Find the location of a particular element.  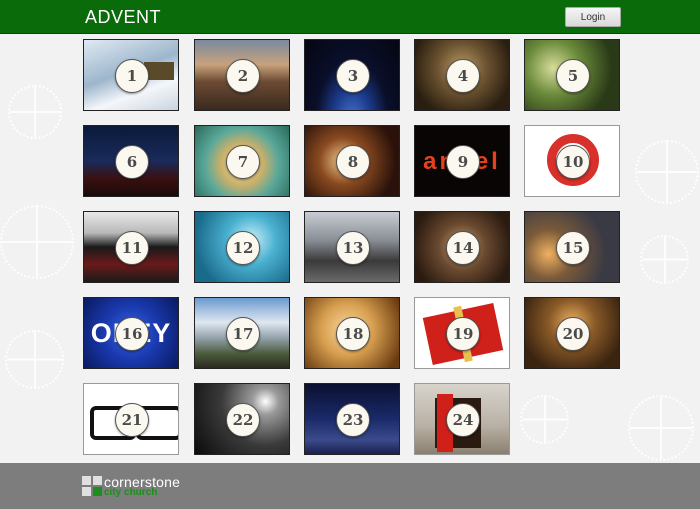

advent-day-3: 3 is located at coordinates (352, 75).